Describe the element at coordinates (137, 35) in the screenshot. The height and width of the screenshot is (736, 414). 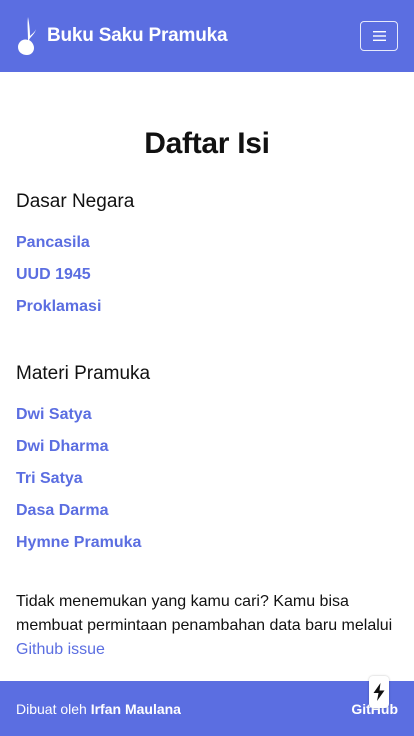
I see `brand-title: Buku Saku Pramuka` at that location.